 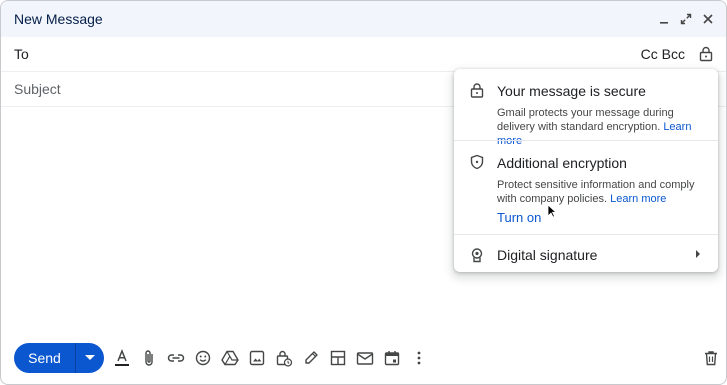 I want to click on compose-titlebar: New Message, so click(x=363, y=19).